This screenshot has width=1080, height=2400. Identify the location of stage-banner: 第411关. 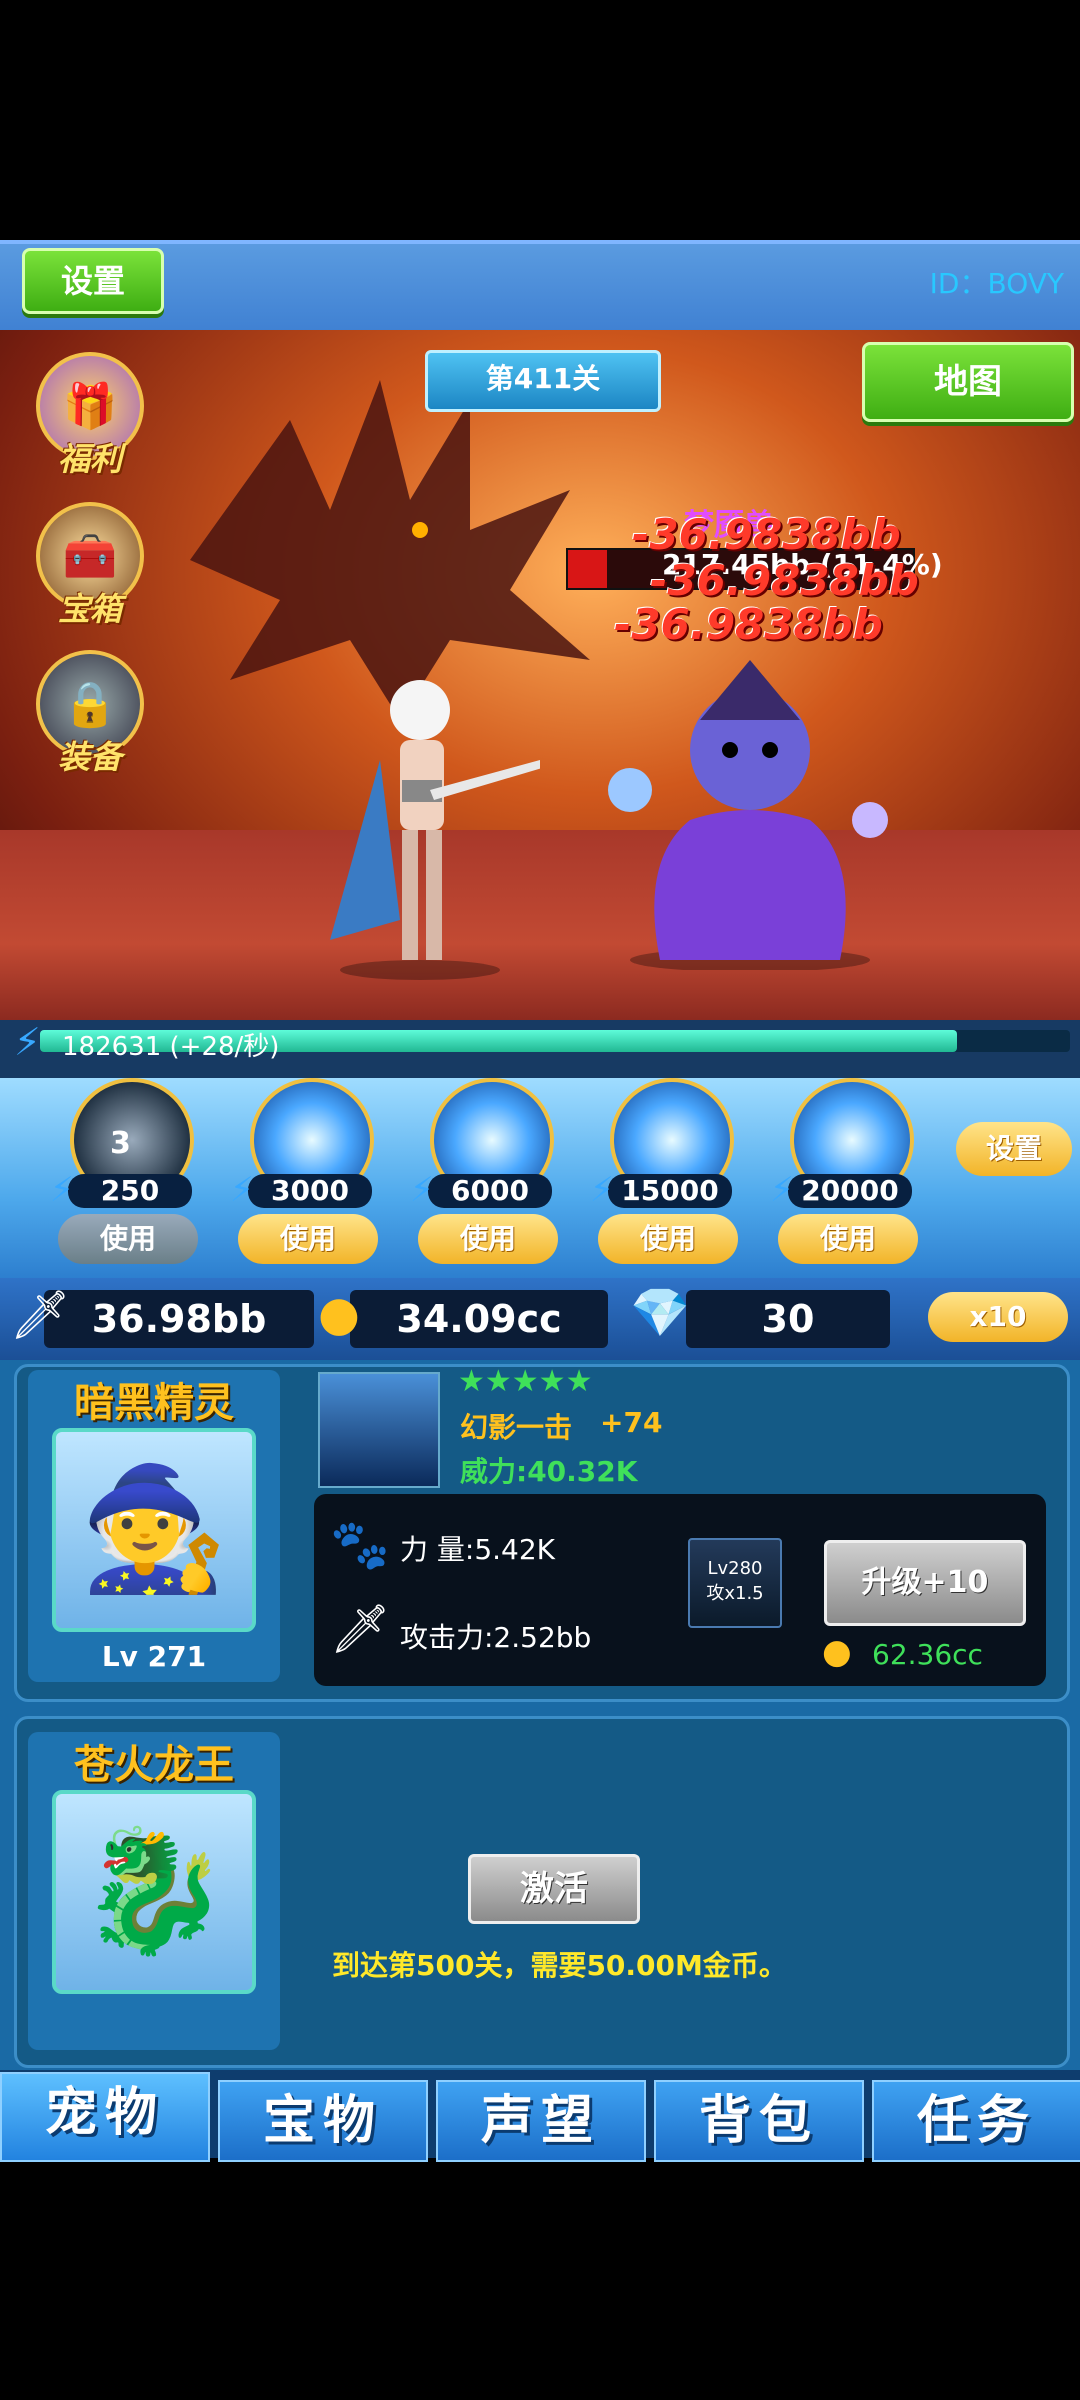
(543, 381).